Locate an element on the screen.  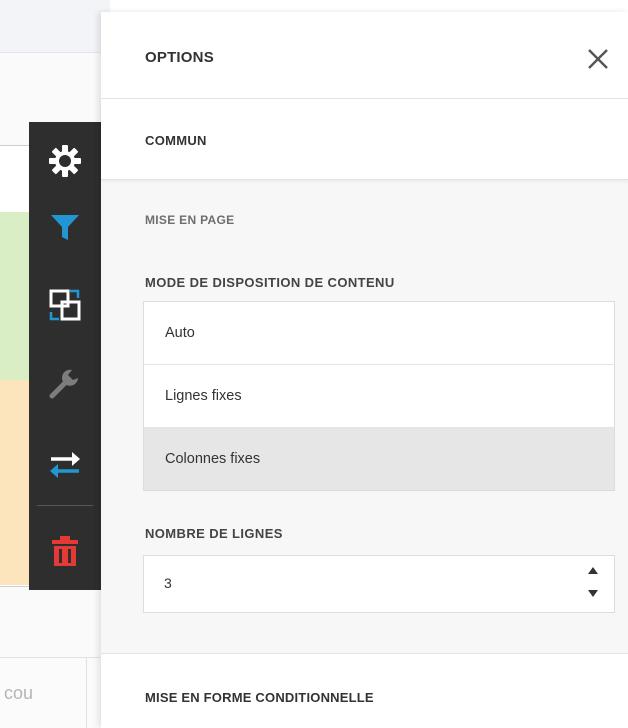
swap-icon is located at coordinates (65, 465).